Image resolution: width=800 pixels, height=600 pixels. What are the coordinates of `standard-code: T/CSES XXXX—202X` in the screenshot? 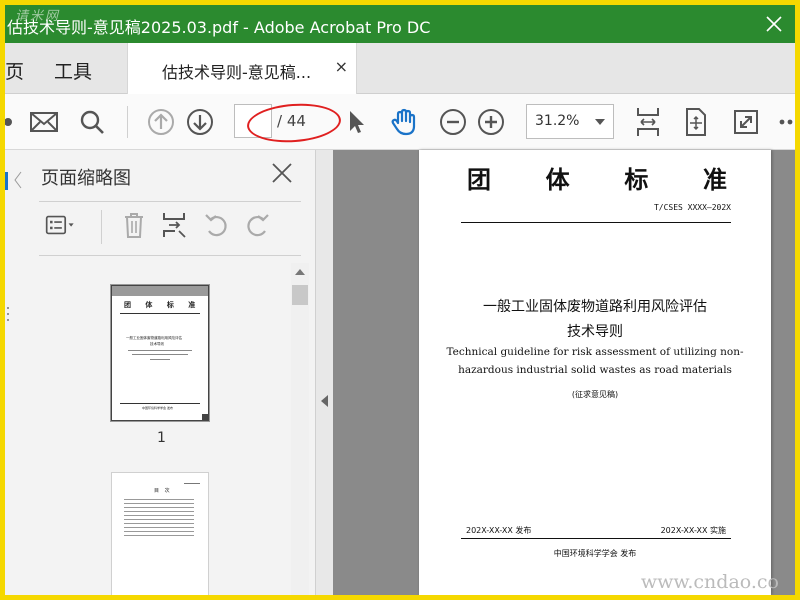 It's located at (692, 207).